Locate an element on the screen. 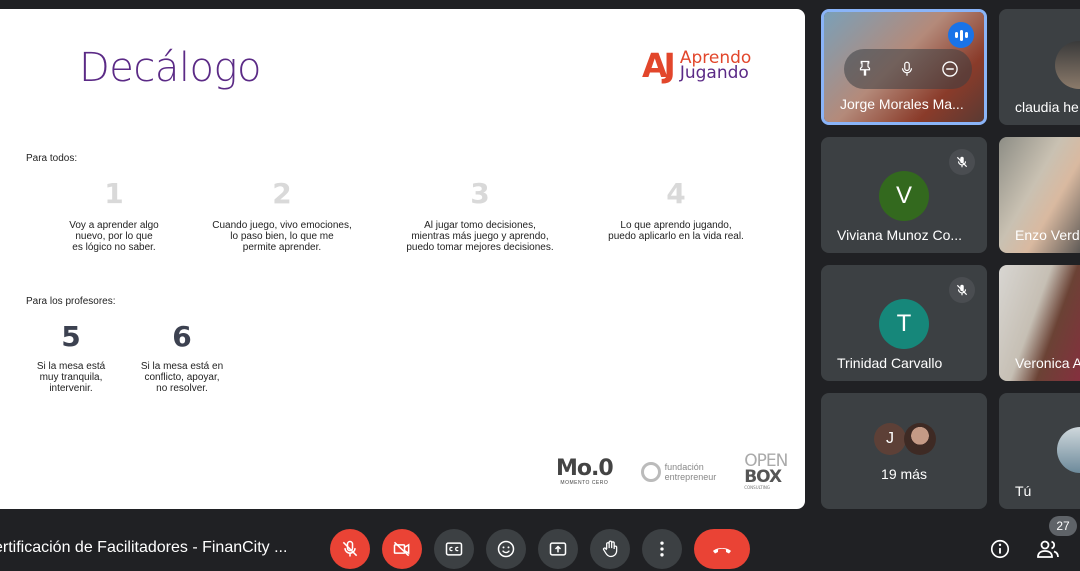 This screenshot has height=571, width=1080. meeting-details-button is located at coordinates (1000, 549).